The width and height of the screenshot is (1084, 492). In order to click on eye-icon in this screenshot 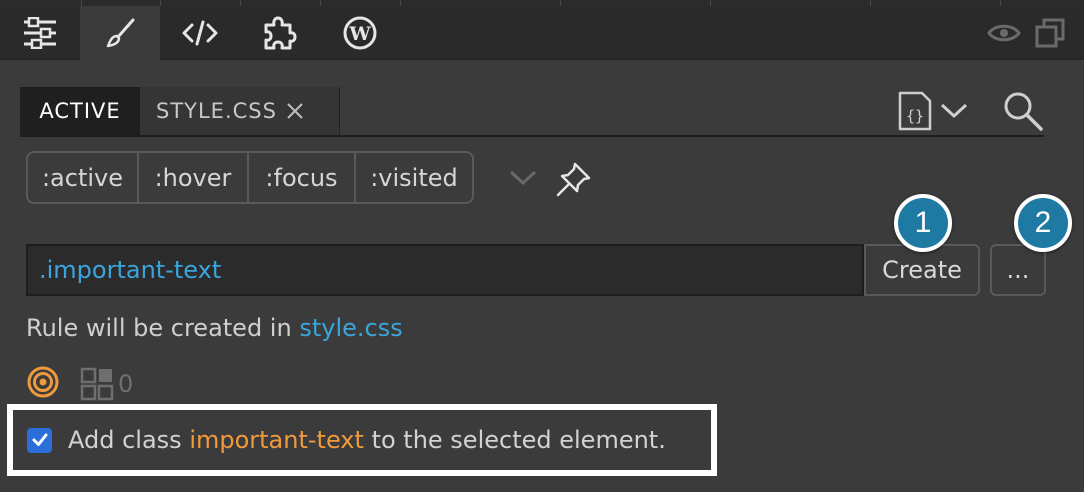, I will do `click(1004, 33)`.